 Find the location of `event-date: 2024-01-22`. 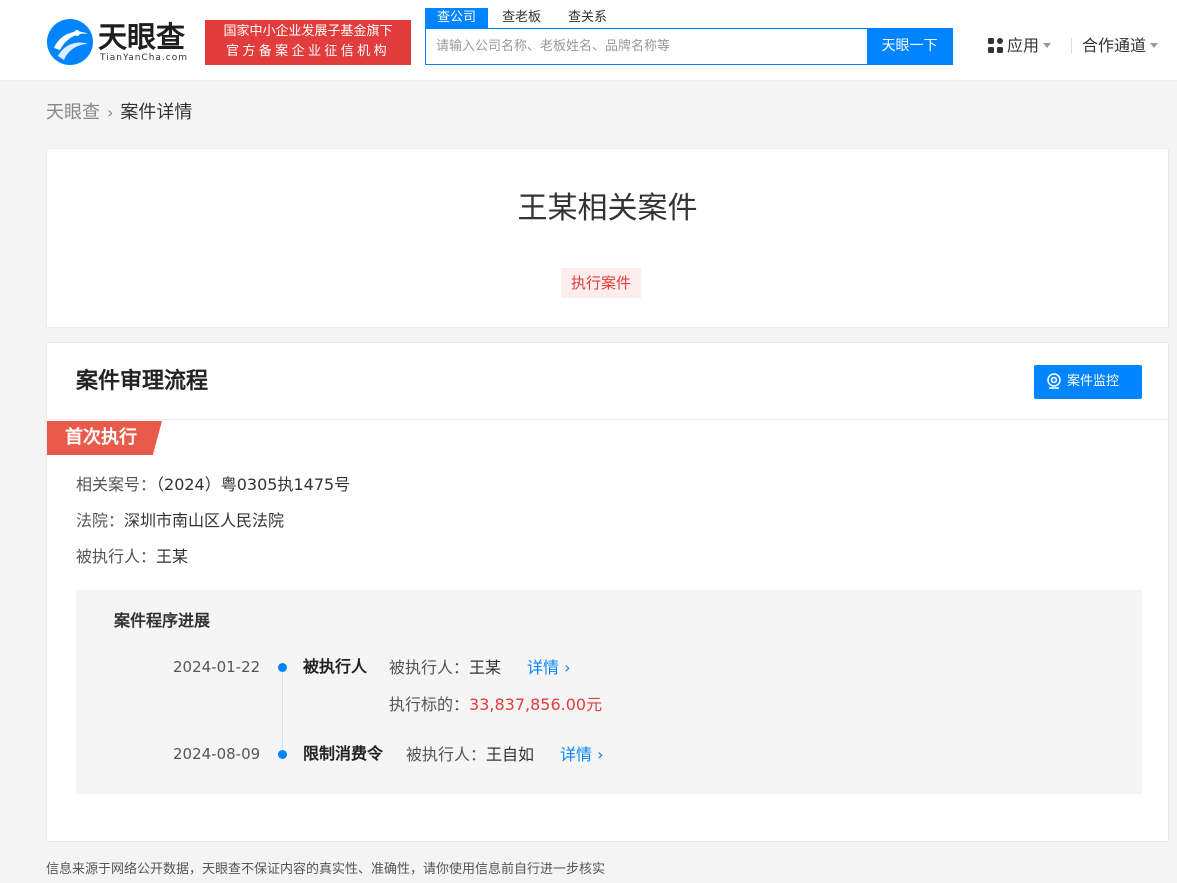

event-date: 2024-01-22 is located at coordinates (217, 667).